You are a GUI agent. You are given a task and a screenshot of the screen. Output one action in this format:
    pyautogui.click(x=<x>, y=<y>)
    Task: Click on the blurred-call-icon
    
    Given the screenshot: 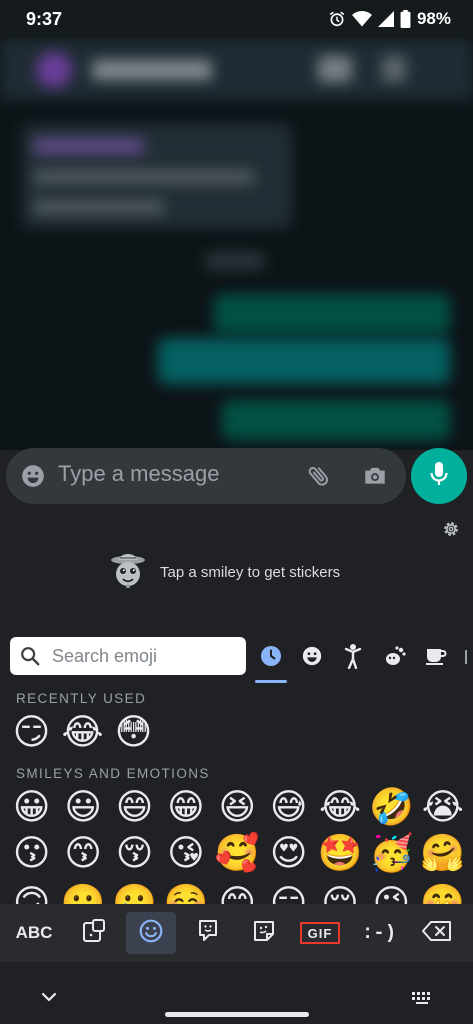 What is the action you would take?
    pyautogui.click(x=394, y=69)
    